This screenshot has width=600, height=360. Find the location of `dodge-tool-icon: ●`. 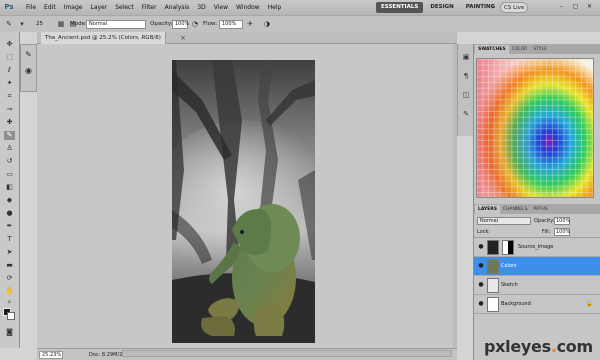

dodge-tool-icon: ● is located at coordinates (9, 213).